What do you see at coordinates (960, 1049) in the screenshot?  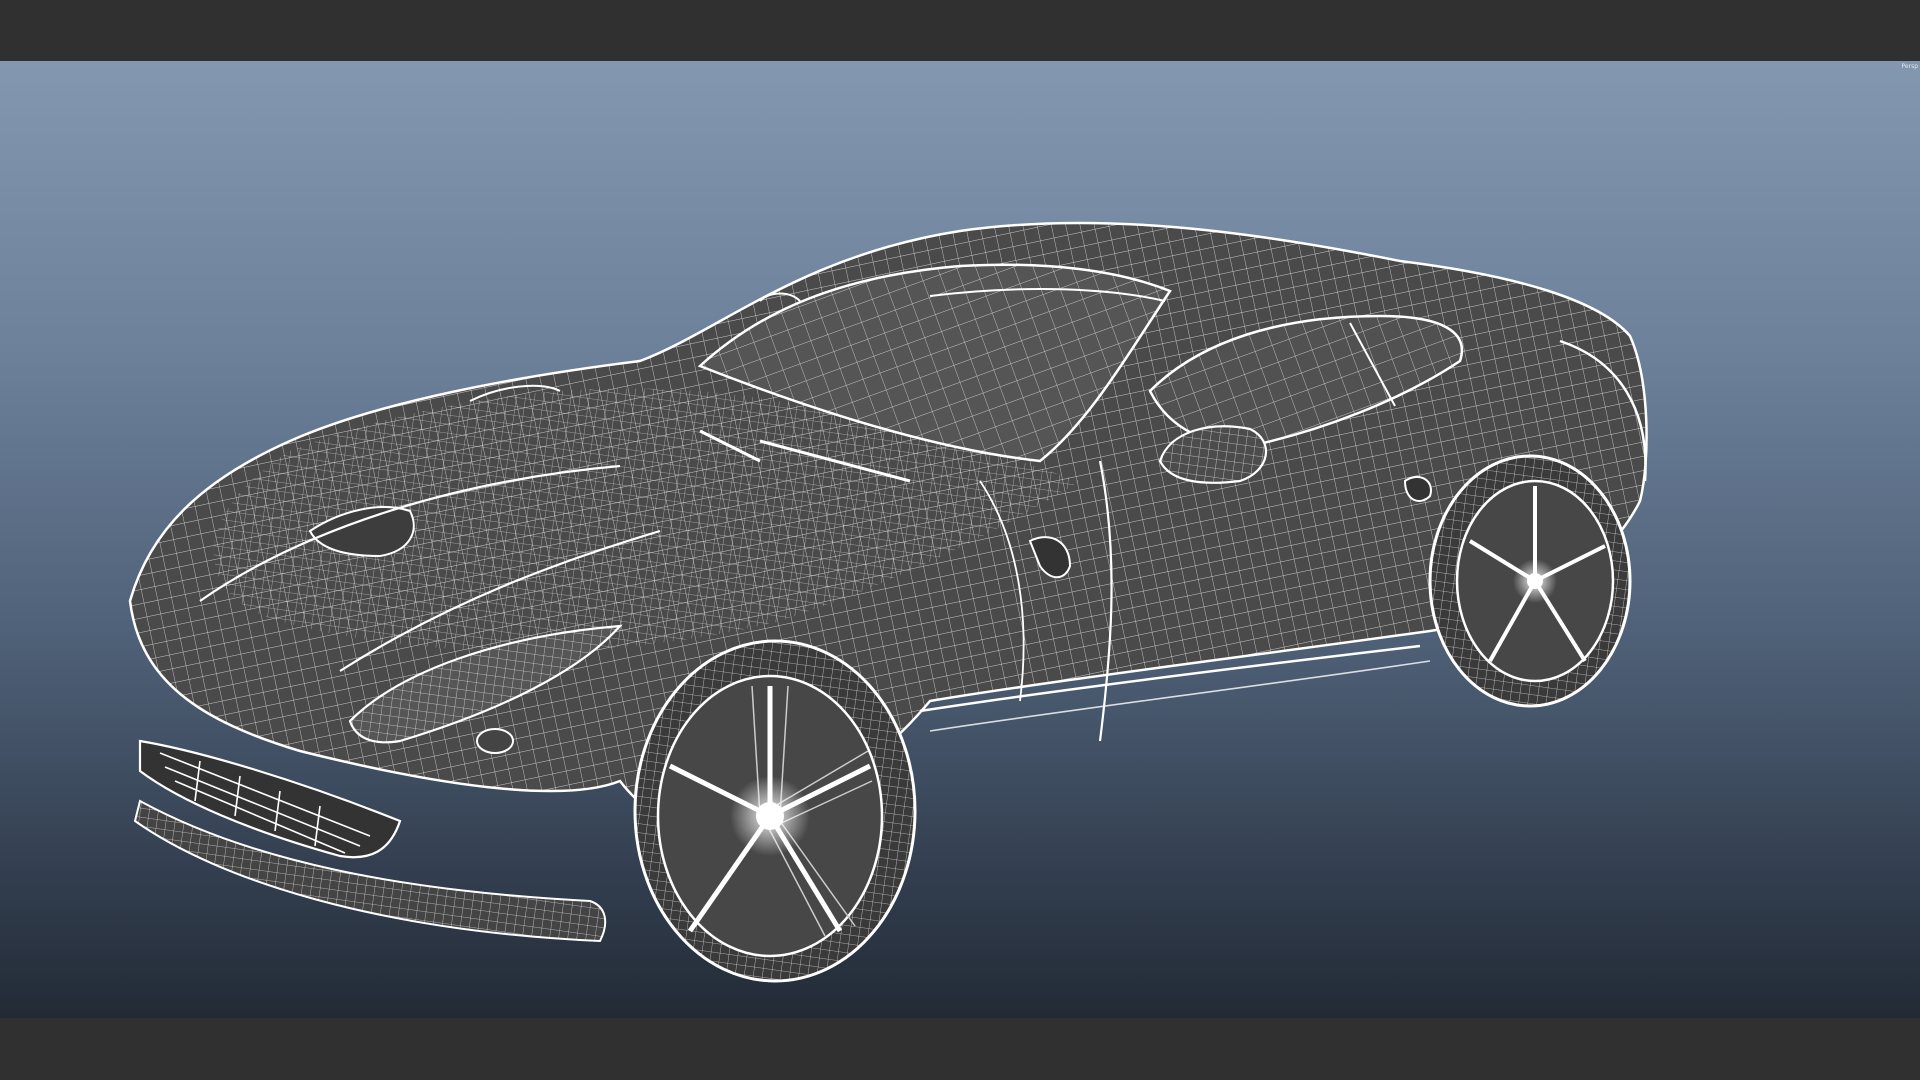 I see `bottom-letterbox-bar` at bounding box center [960, 1049].